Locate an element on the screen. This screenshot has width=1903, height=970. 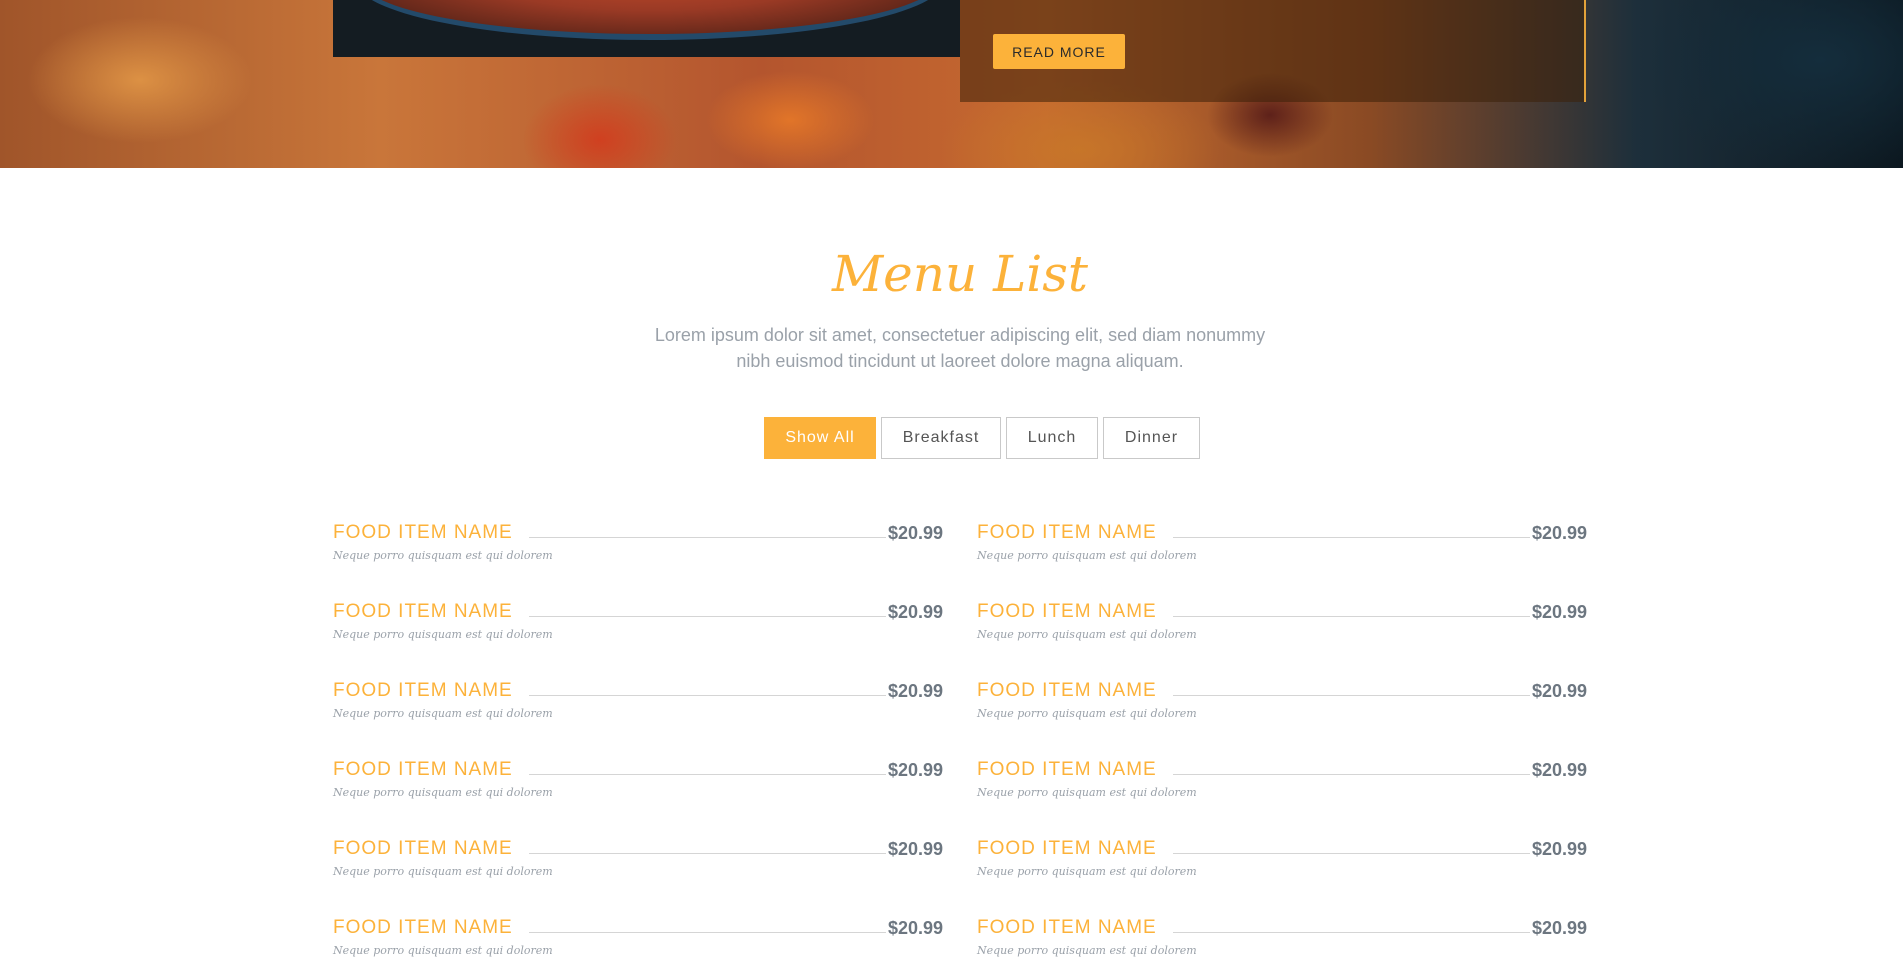
paella-pan-image is located at coordinates (650, 20).